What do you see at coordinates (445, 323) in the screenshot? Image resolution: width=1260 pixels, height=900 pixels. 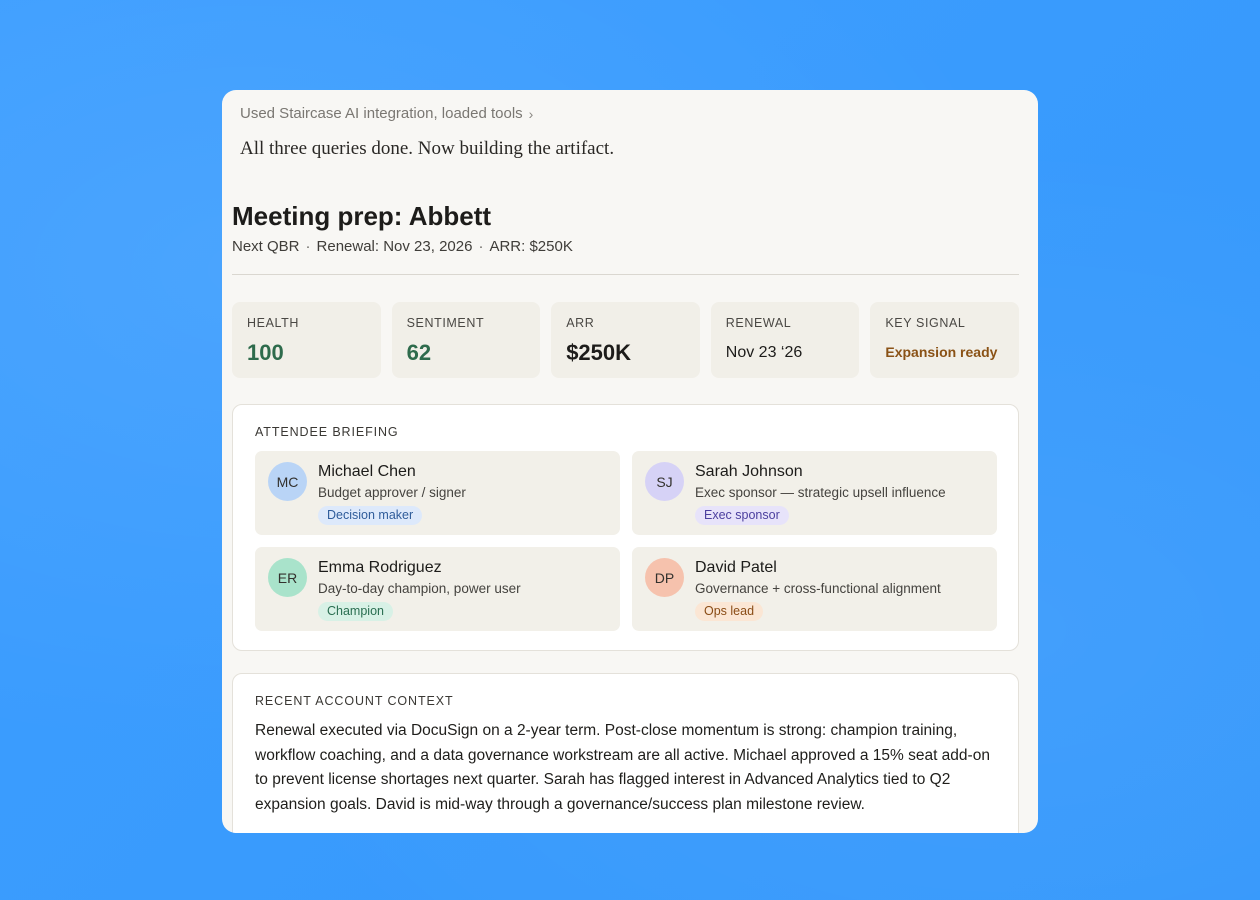 I see `stat-label: SENTIMENT` at bounding box center [445, 323].